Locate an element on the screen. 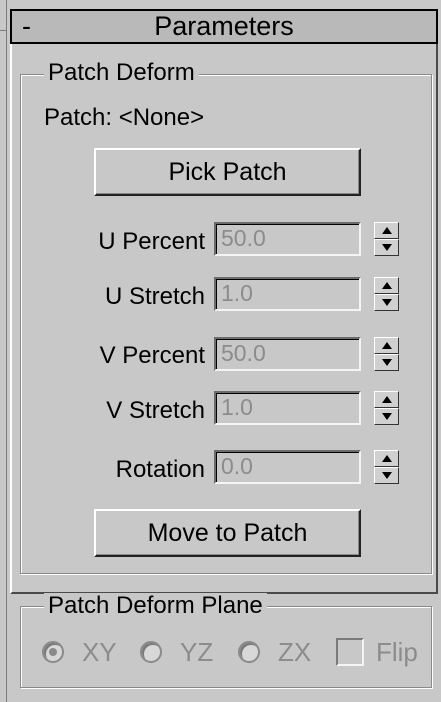 This screenshot has height=702, width=441. rotation-label: Rotation is located at coordinates (160, 469).